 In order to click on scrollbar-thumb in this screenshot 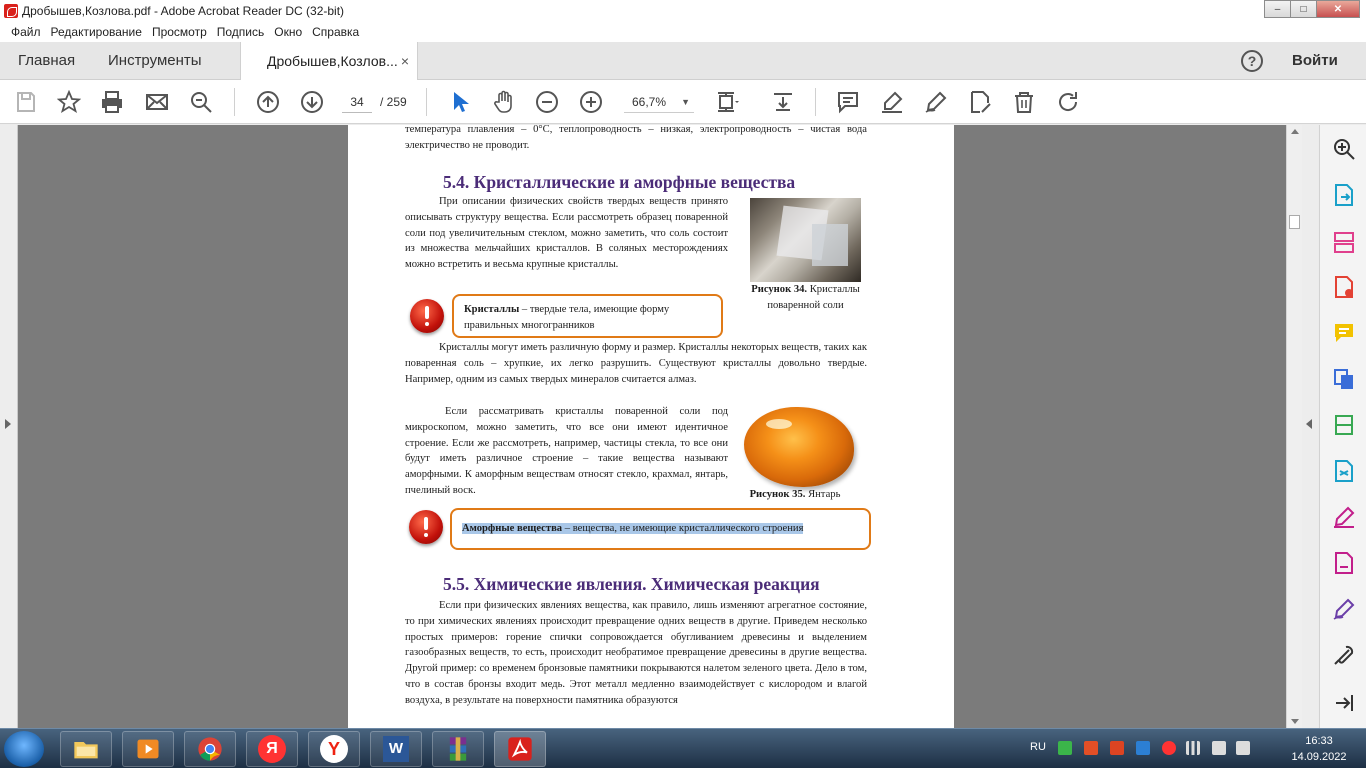, I will do `click(1294, 222)`.